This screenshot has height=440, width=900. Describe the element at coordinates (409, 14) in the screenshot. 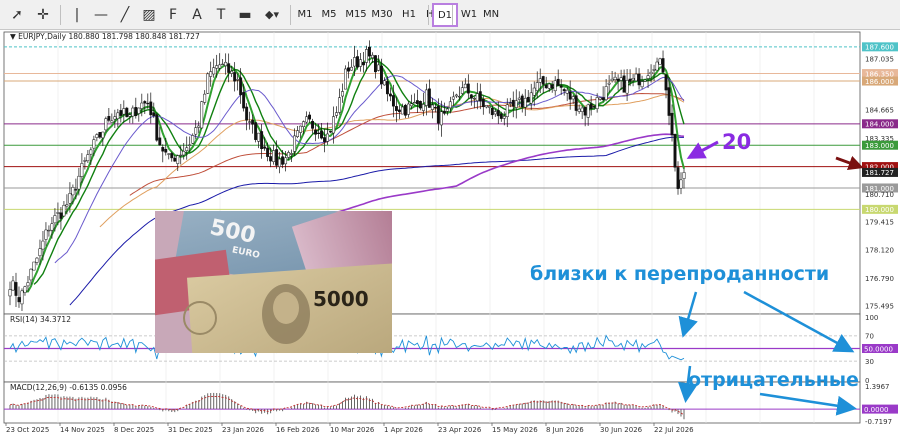

I see `timeframe-h1: H1` at that location.